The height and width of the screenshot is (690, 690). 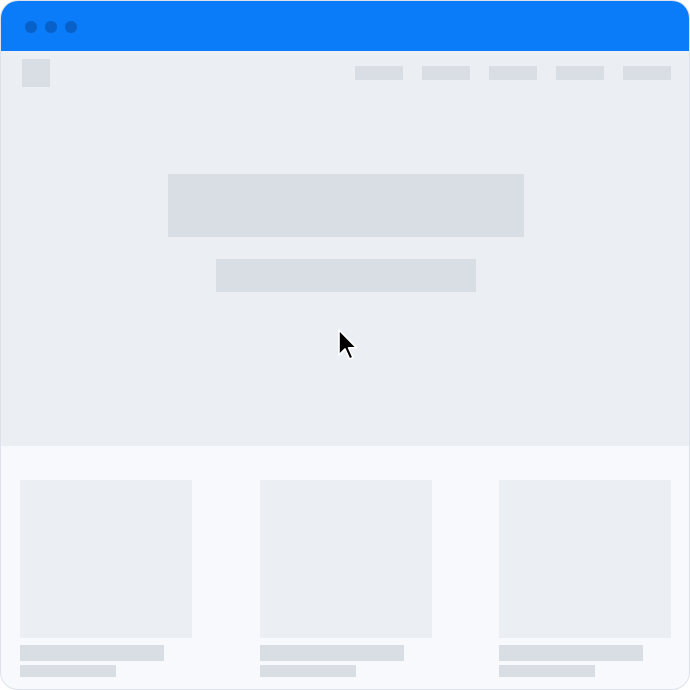 What do you see at coordinates (348, 344) in the screenshot?
I see `arrow-cursor-icon` at bounding box center [348, 344].